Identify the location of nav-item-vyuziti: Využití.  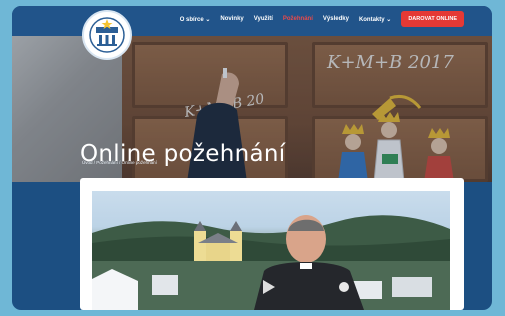
(263, 19).